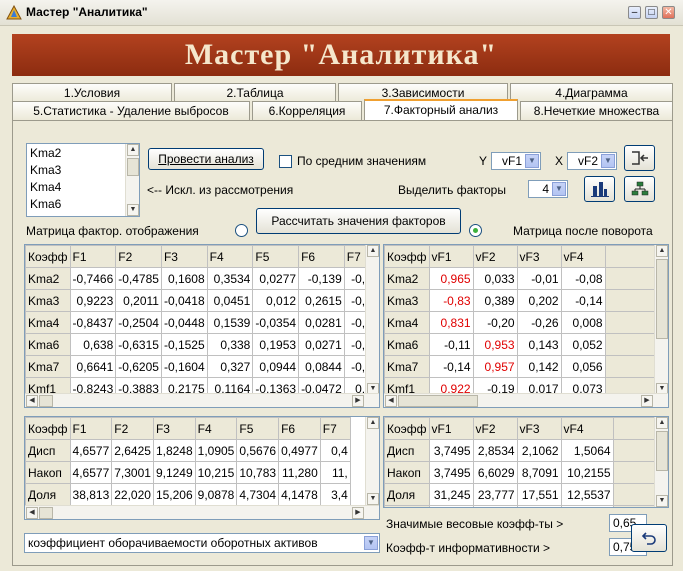 Image resolution: width=683 pixels, height=571 pixels. I want to click on tab-statistics: 5.Статистика - Удаление выбросов, so click(131, 110).